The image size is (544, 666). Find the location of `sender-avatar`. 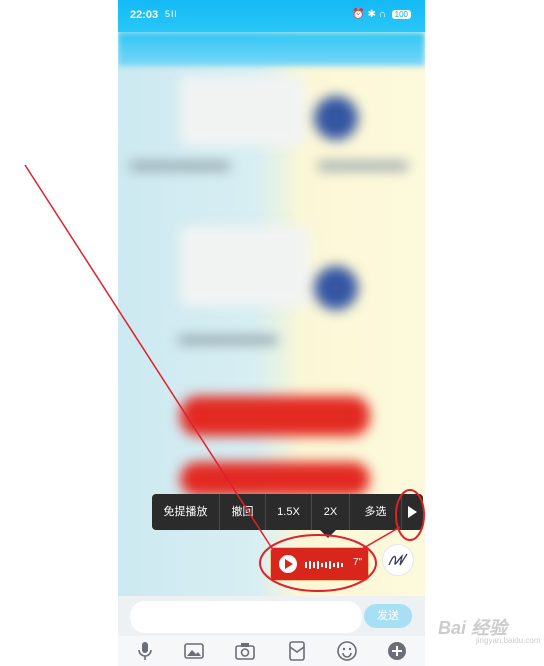

sender-avatar is located at coordinates (398, 560).